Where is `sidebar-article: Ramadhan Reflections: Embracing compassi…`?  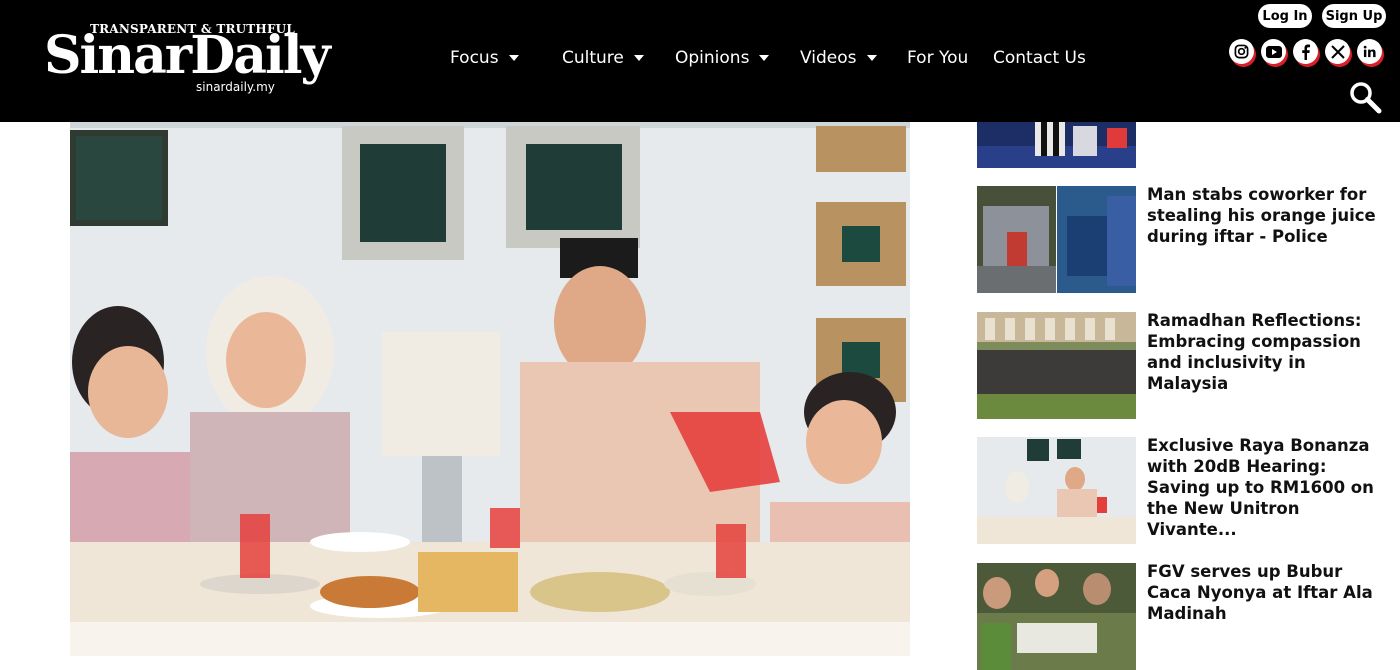 sidebar-article: Ramadhan Reflections: Embracing compassi… is located at coordinates (1188, 364).